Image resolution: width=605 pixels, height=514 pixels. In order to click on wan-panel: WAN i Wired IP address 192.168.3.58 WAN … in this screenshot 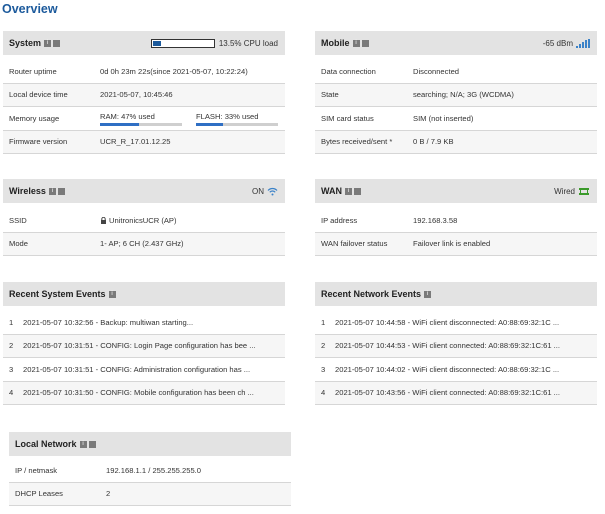, I will do `click(456, 217)`.